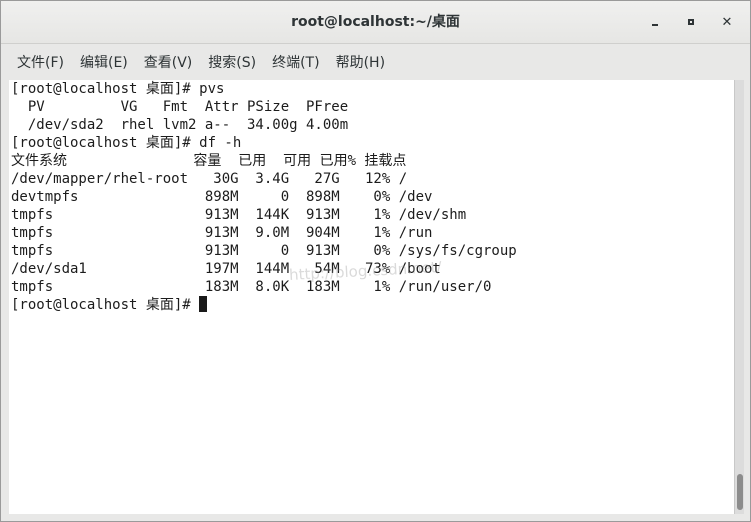 The width and height of the screenshot is (751, 522). What do you see at coordinates (222, 233) in the screenshot?
I see `terminal-line: tmpfs 913M 9.0M 904M 1% /run` at bounding box center [222, 233].